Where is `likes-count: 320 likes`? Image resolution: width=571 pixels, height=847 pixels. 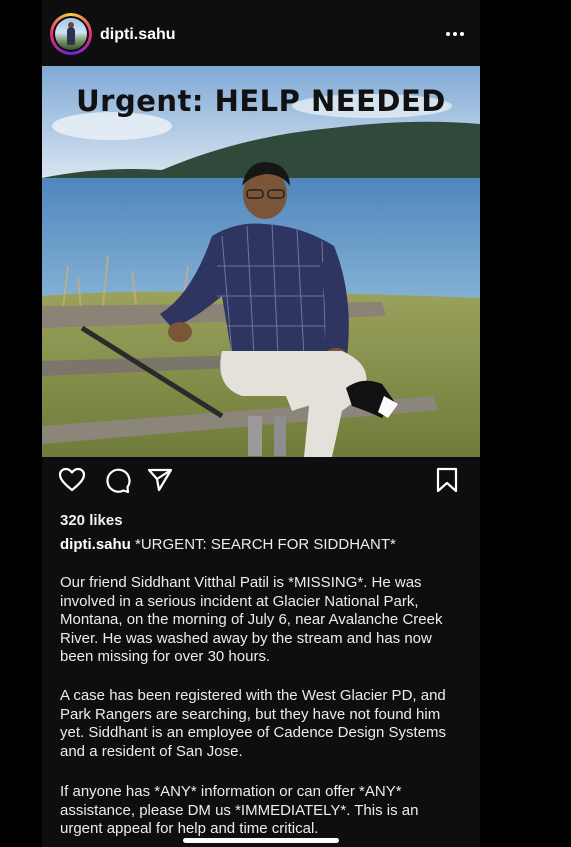
likes-count: 320 likes is located at coordinates (91, 520).